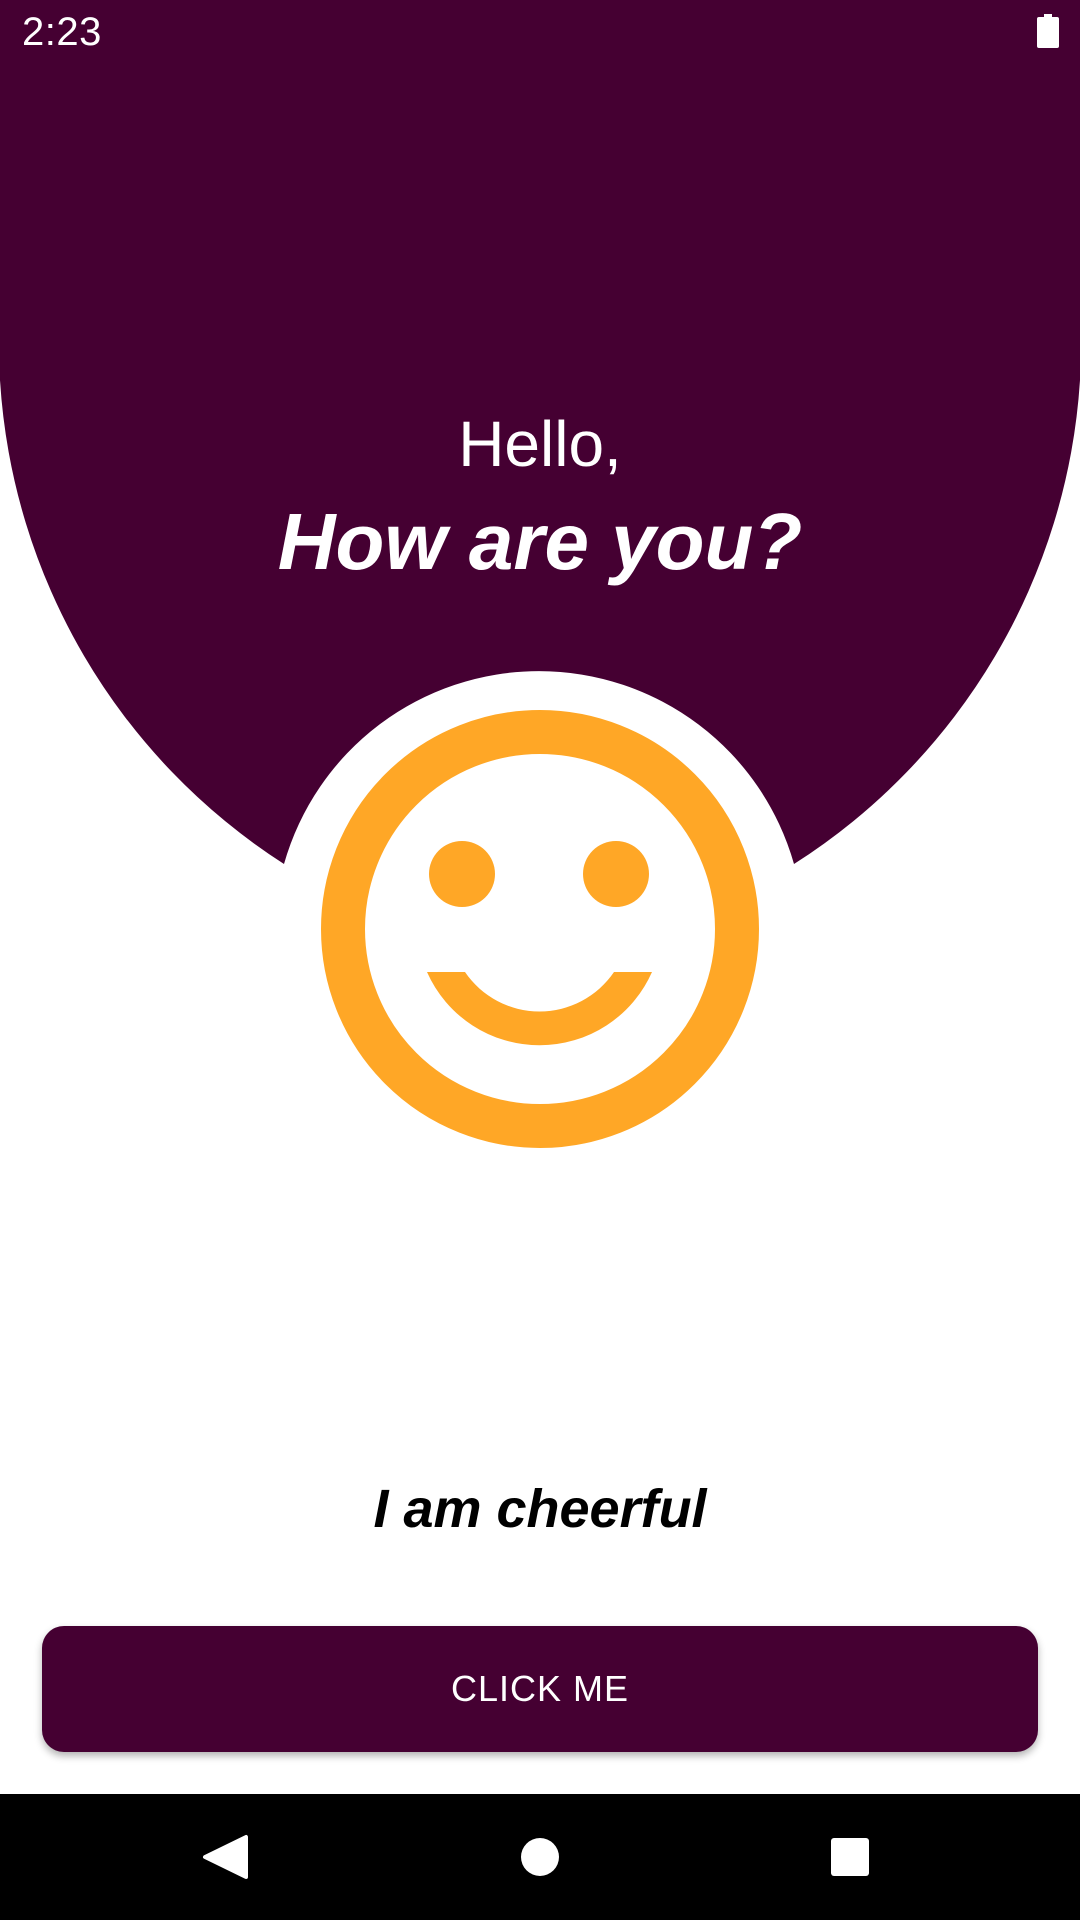 The height and width of the screenshot is (1920, 1080). I want to click on status-bar: 2:23, so click(540, 32).